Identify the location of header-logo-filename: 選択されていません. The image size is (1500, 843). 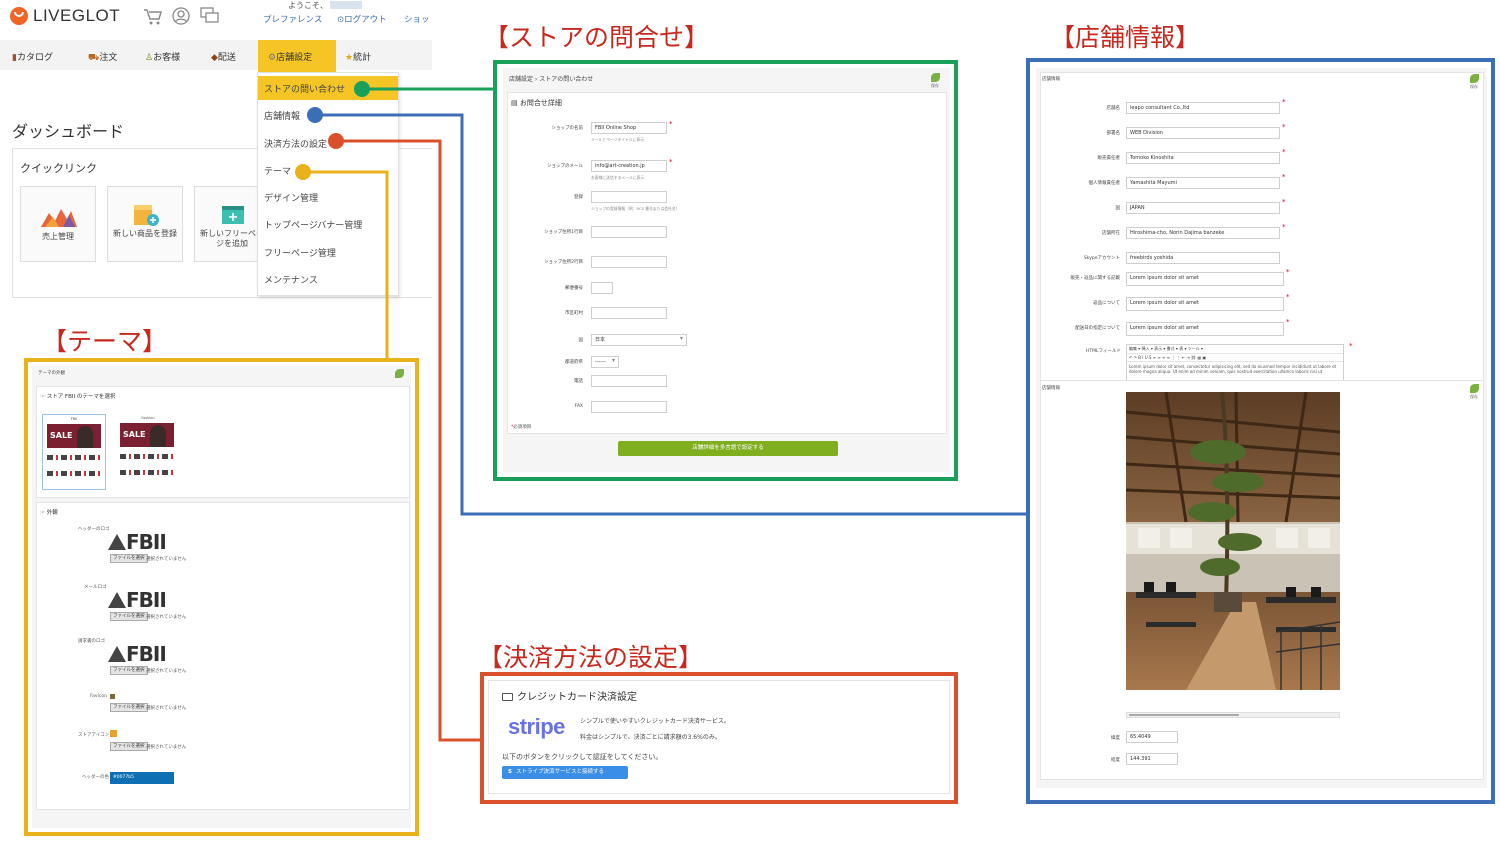
(166, 559).